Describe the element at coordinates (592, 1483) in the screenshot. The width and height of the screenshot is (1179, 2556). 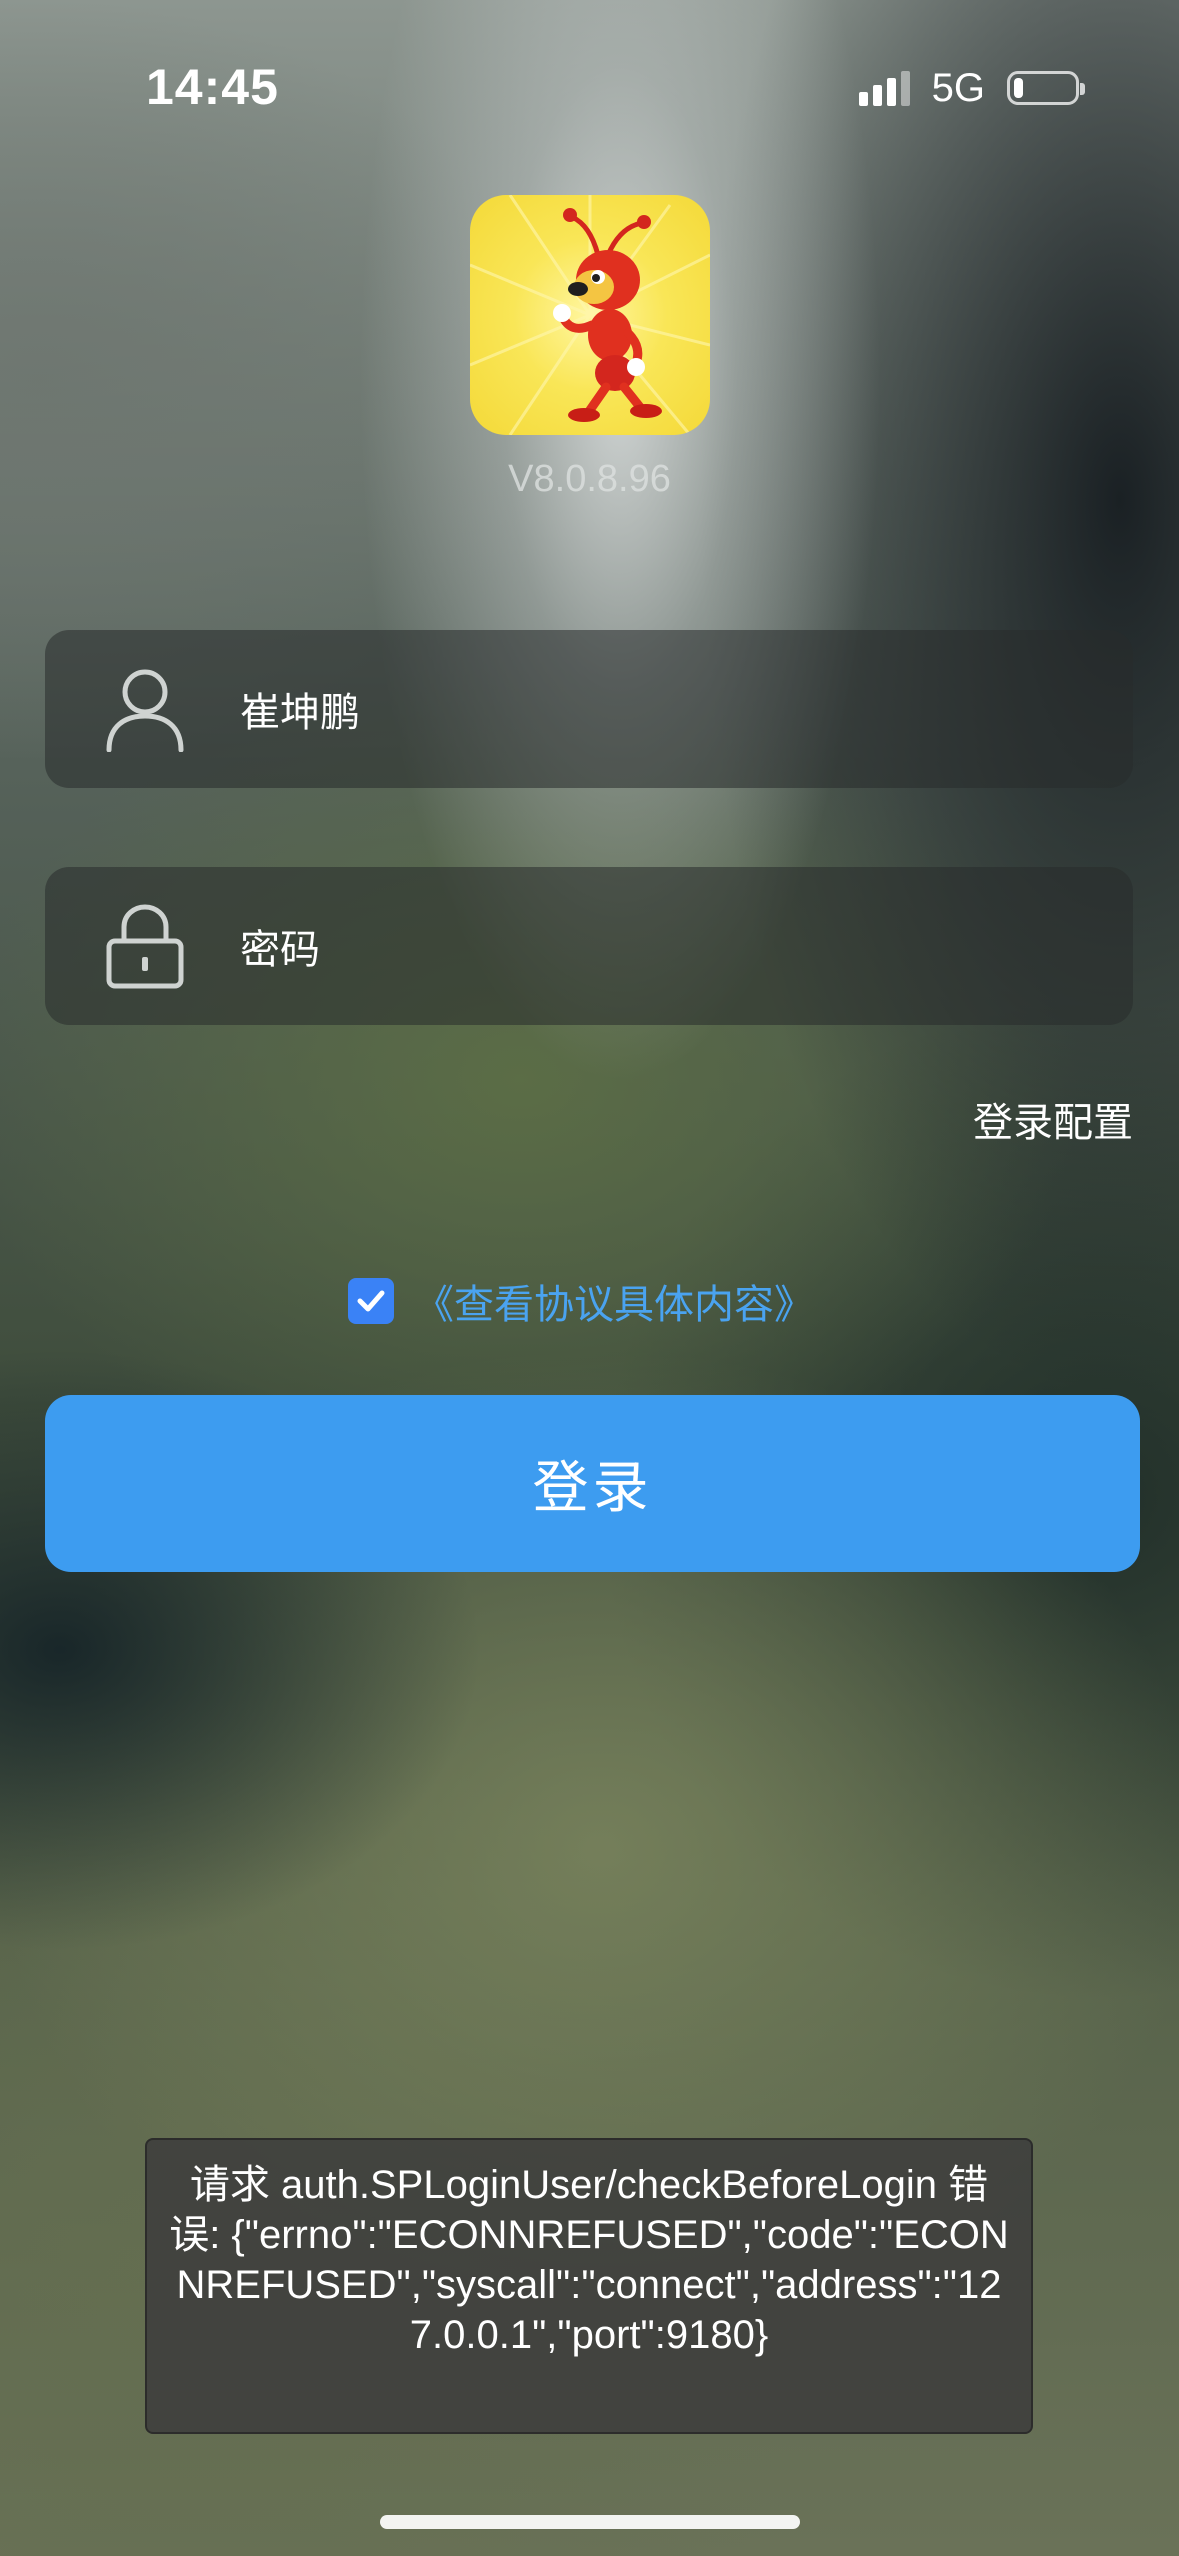
I see `login-button: 登录` at that location.